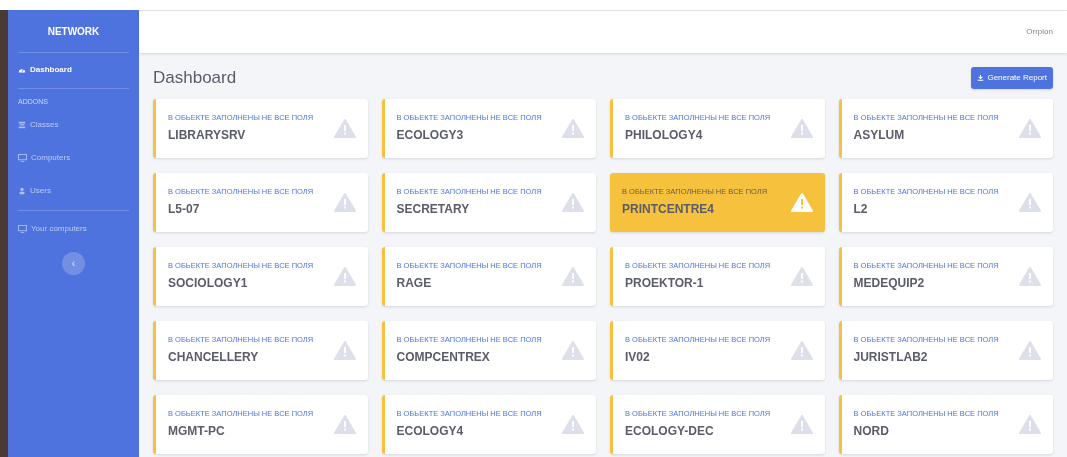 This screenshot has width=1067, height=457. What do you see at coordinates (1012, 77) in the screenshot?
I see `generate-report-button: Generate Report` at bounding box center [1012, 77].